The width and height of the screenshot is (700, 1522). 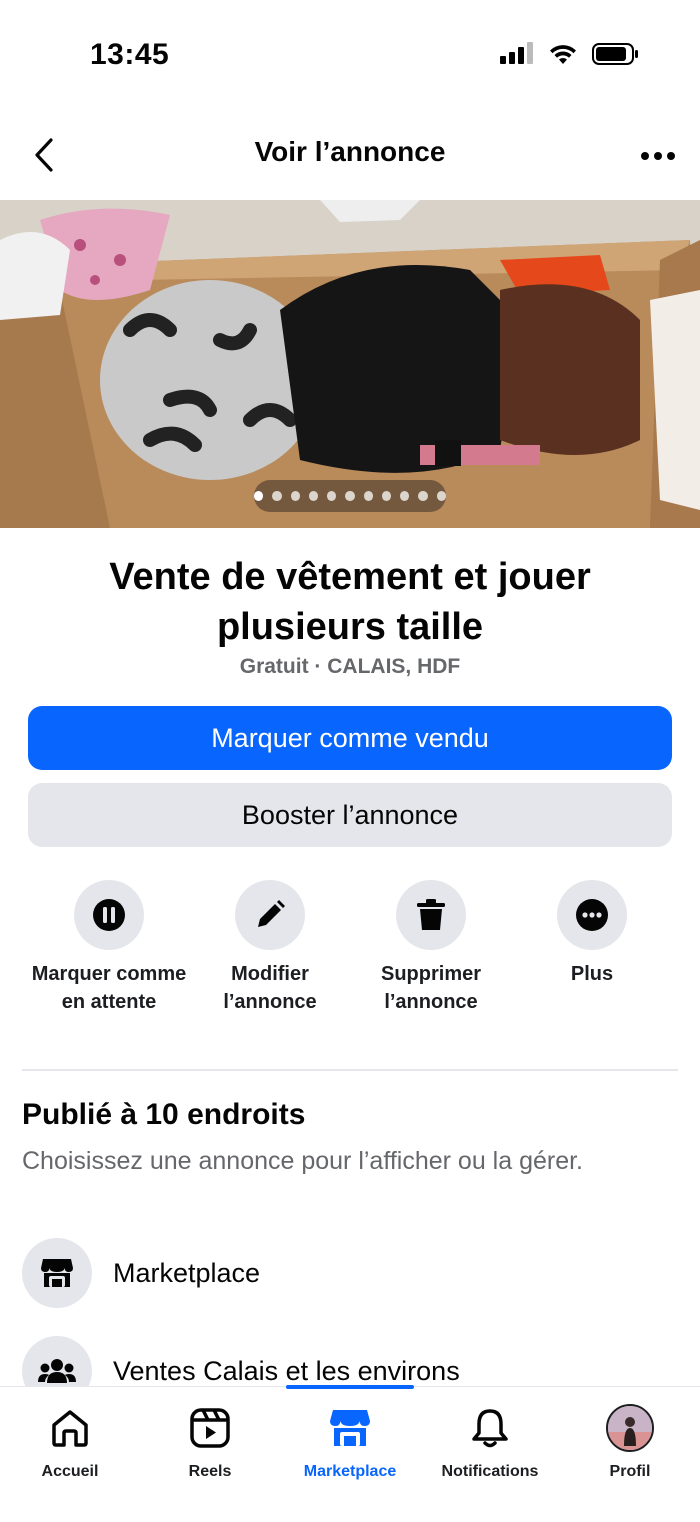 I want to click on edit-listing-action: Modifier l’annonce, so click(x=270, y=948).